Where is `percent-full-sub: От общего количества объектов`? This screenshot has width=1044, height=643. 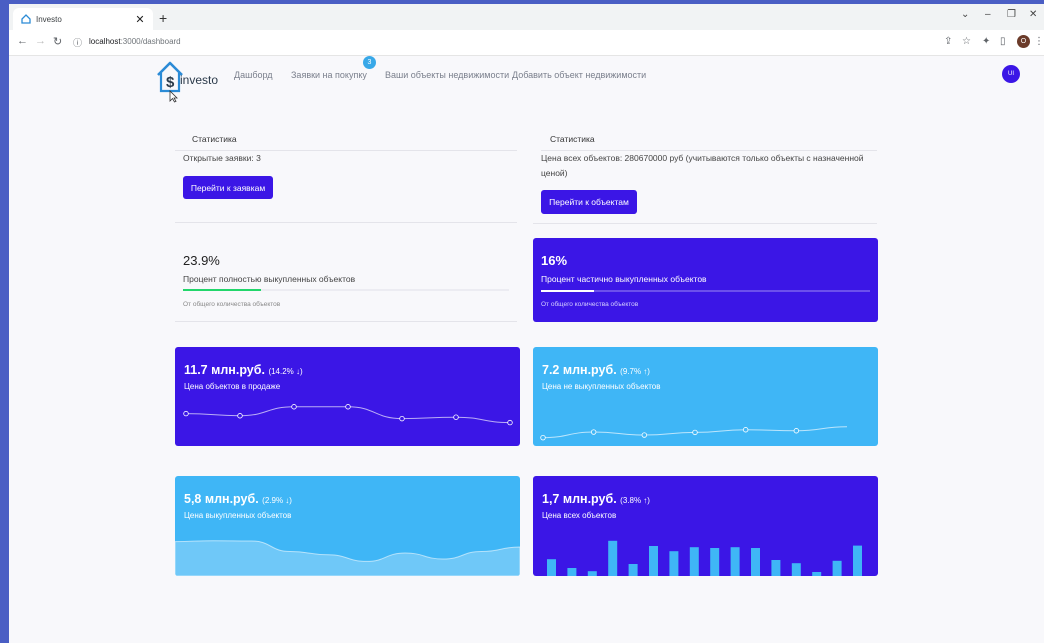 percent-full-sub: От общего количества объектов is located at coordinates (232, 304).